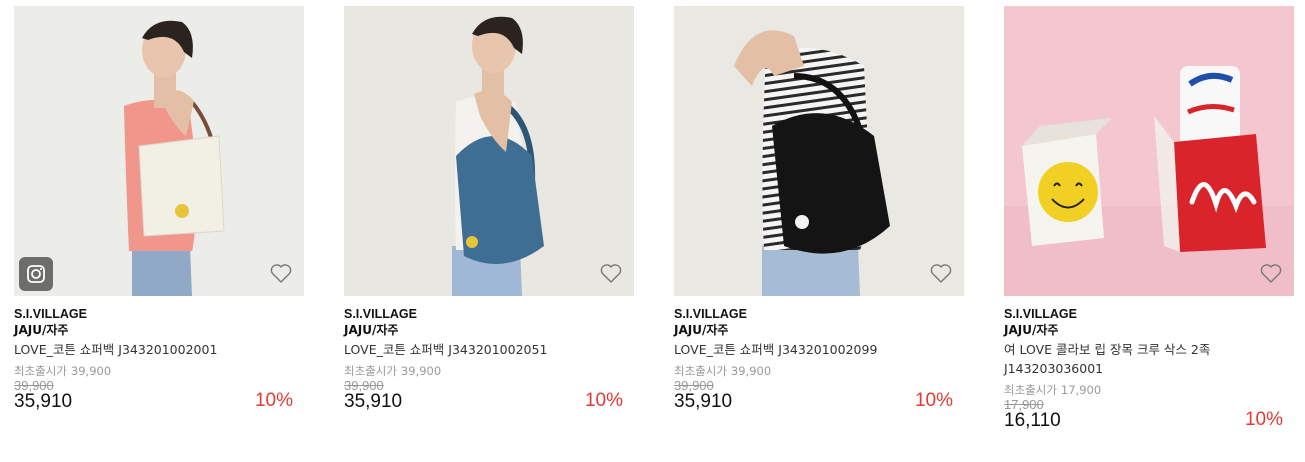  I want to click on product-name: 여 LOVE 콜라보 립 장목 크루 삭스 2족 J143203036001, so click(1149, 359).